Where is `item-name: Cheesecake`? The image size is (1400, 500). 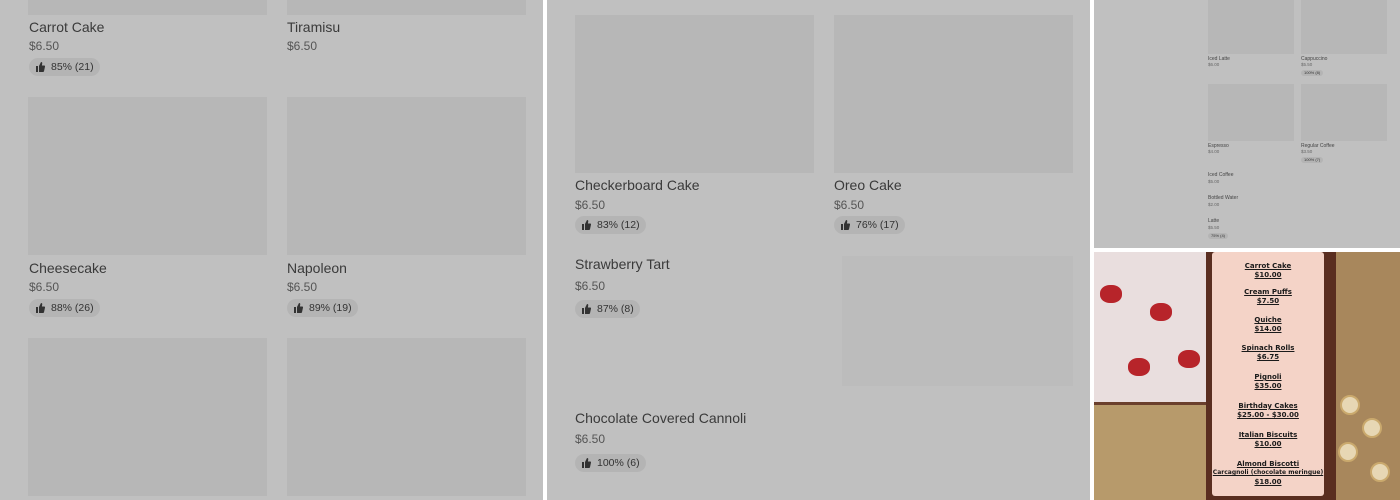
item-name: Cheesecake is located at coordinates (68, 268).